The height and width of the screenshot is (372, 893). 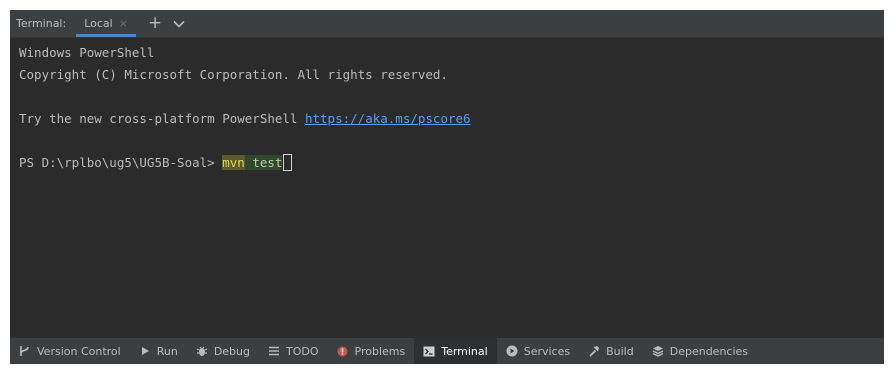 I want to click on services-icon, so click(x=512, y=351).